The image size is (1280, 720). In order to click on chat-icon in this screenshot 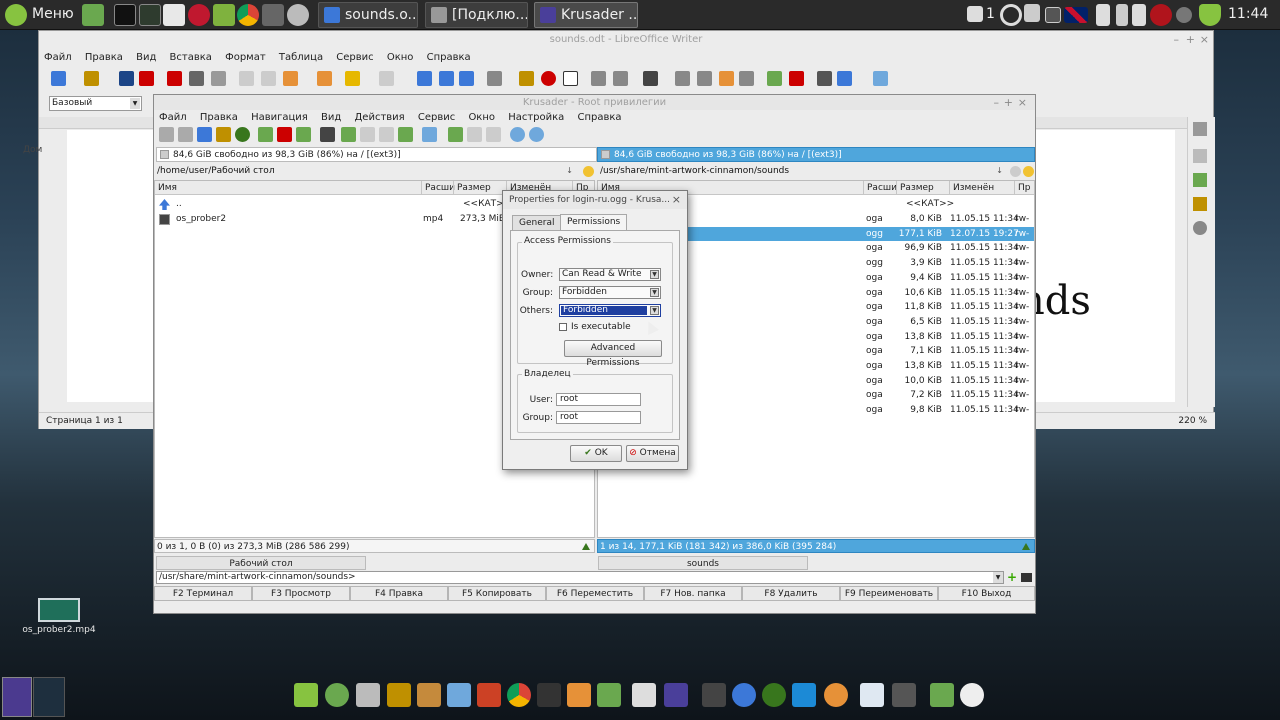, I will do `click(975, 14)`.